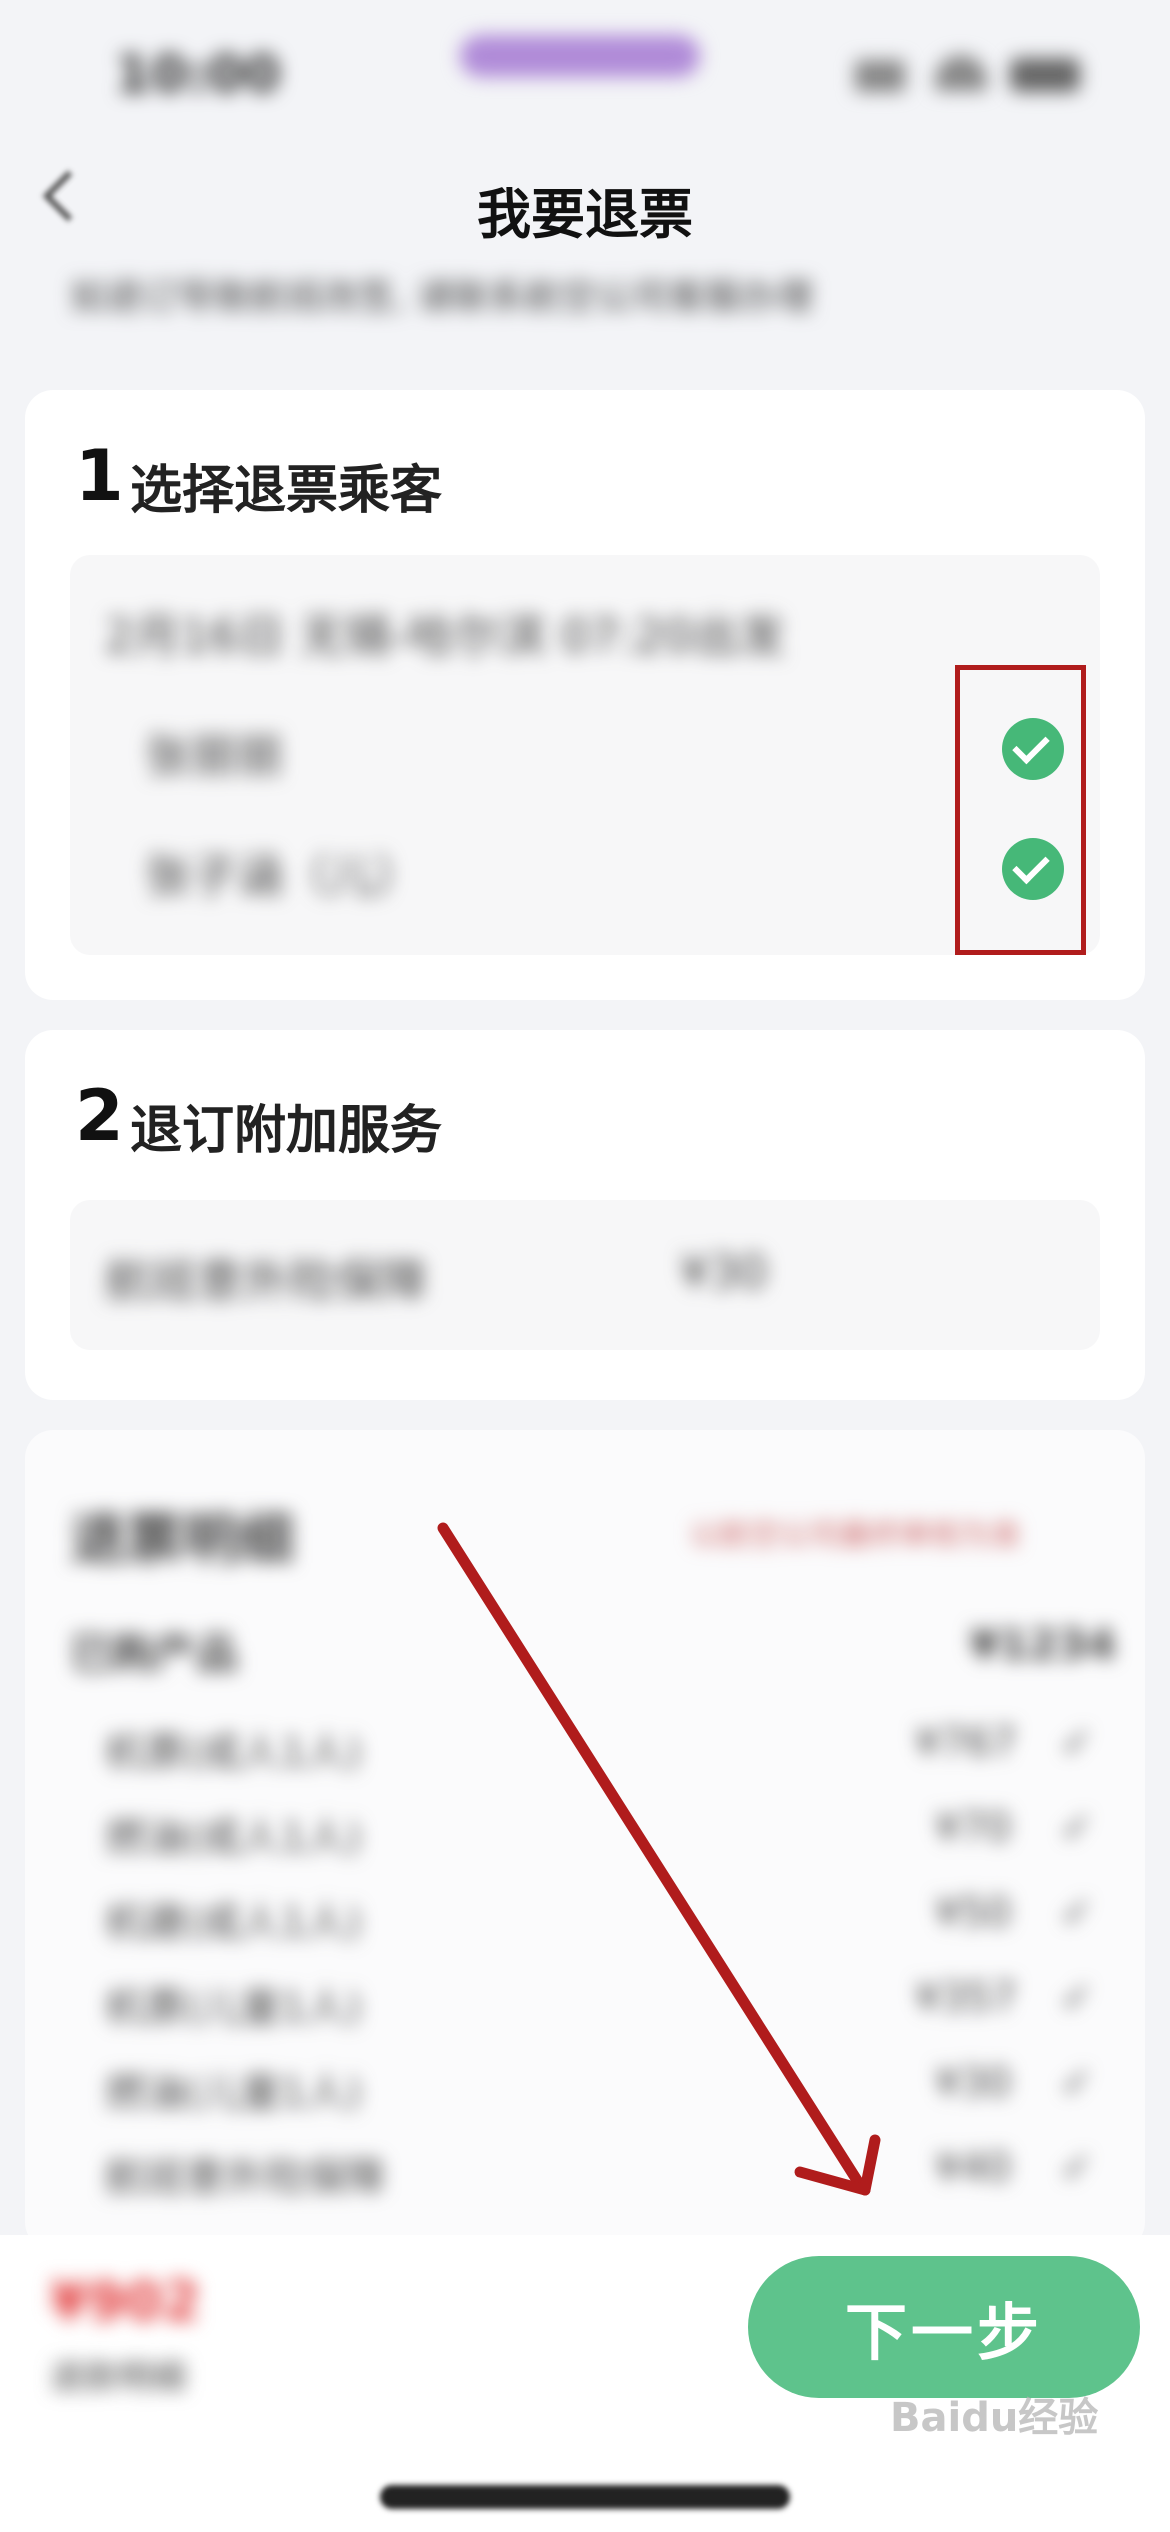 The height and width of the screenshot is (2532, 1170). I want to click on refund-total: ¥902, so click(125, 2301).